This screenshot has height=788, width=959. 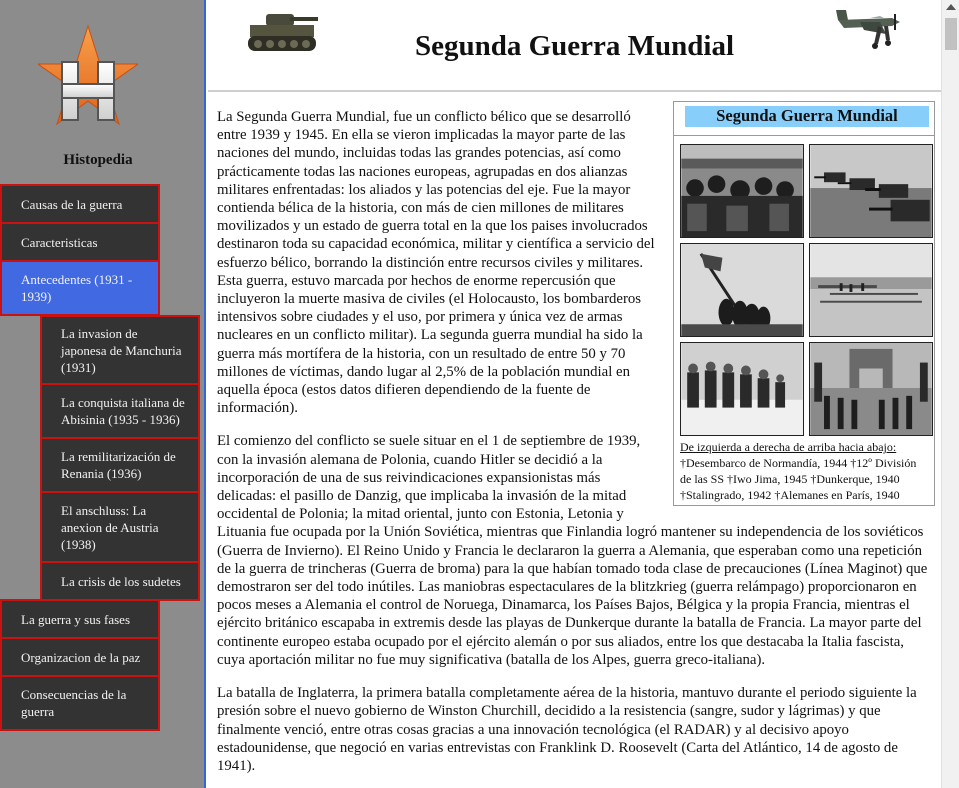 I want to click on nav-subitem-sudetes: La crisis de los sudetes, so click(x=120, y=581).